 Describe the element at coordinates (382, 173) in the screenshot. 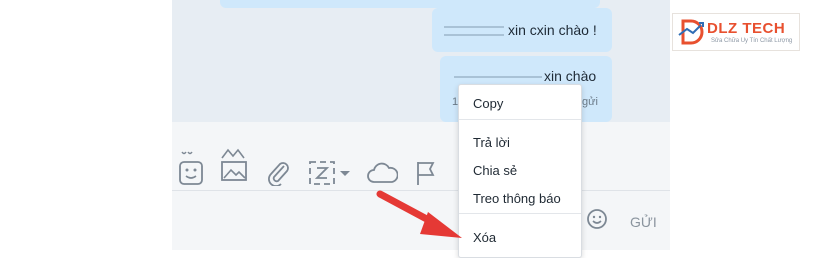

I see `cloud-icon` at that location.